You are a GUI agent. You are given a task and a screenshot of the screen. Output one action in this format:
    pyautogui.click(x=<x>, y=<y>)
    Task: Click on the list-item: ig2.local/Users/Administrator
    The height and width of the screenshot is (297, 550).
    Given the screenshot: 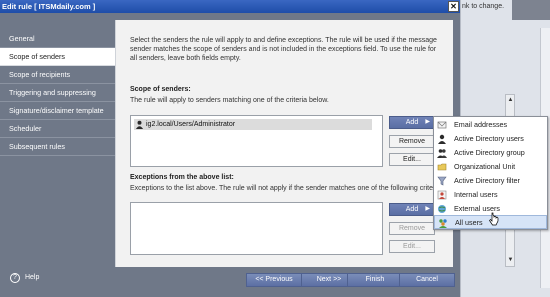 What is the action you would take?
    pyautogui.click(x=253, y=124)
    